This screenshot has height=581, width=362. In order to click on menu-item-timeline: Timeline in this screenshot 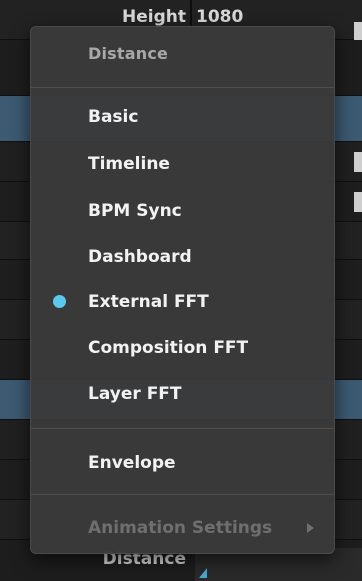, I will do `click(182, 164)`.